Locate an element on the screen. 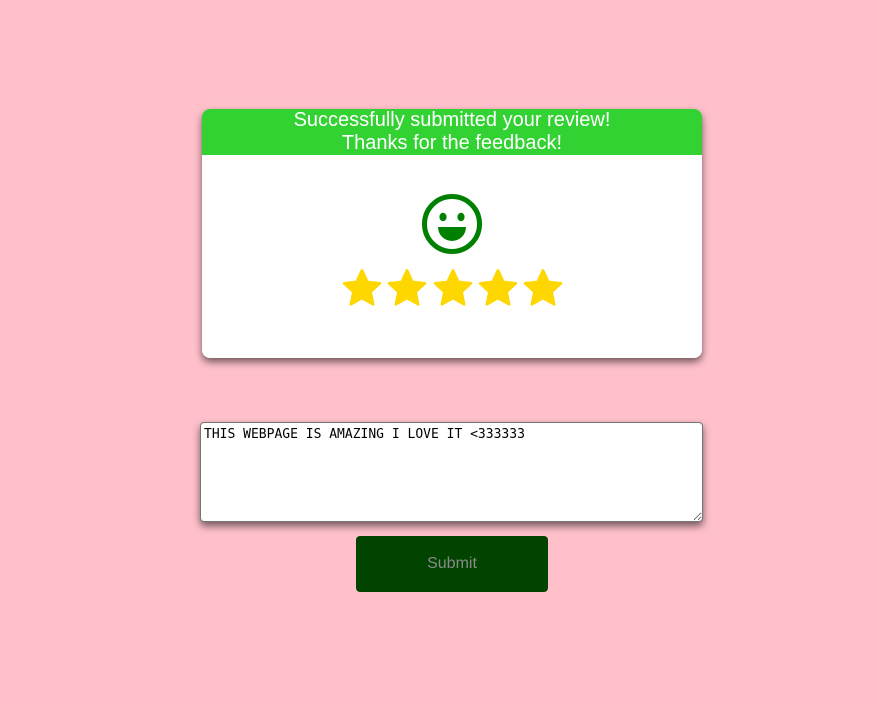 The height and width of the screenshot is (704, 877). submit-button: Submit is located at coordinates (452, 564).